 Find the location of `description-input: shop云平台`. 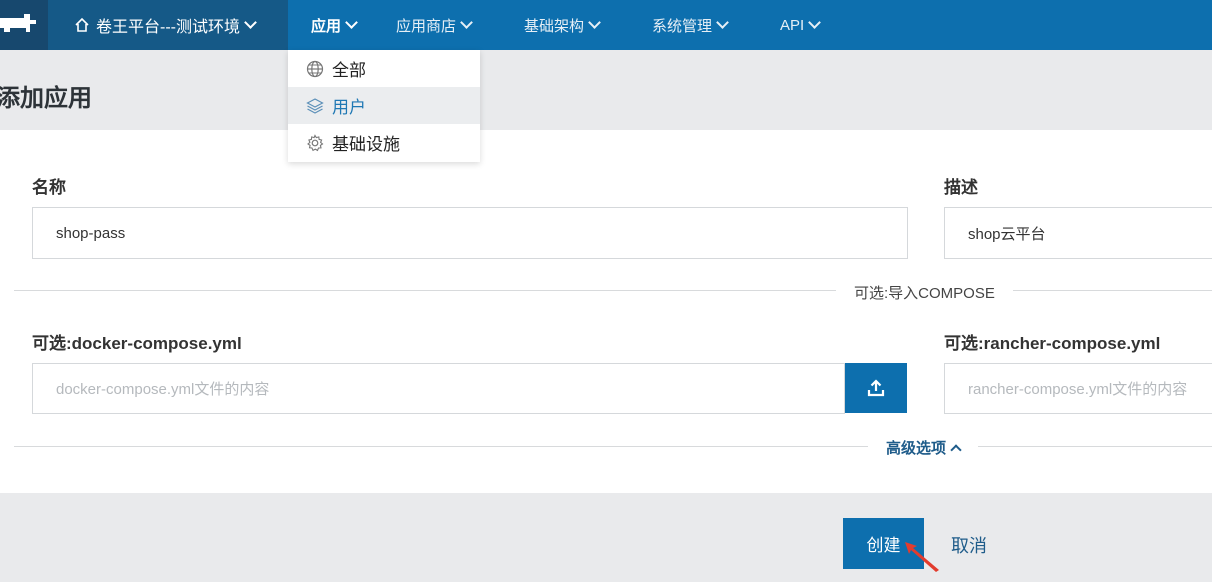

description-input: shop云平台 is located at coordinates (1078, 233).